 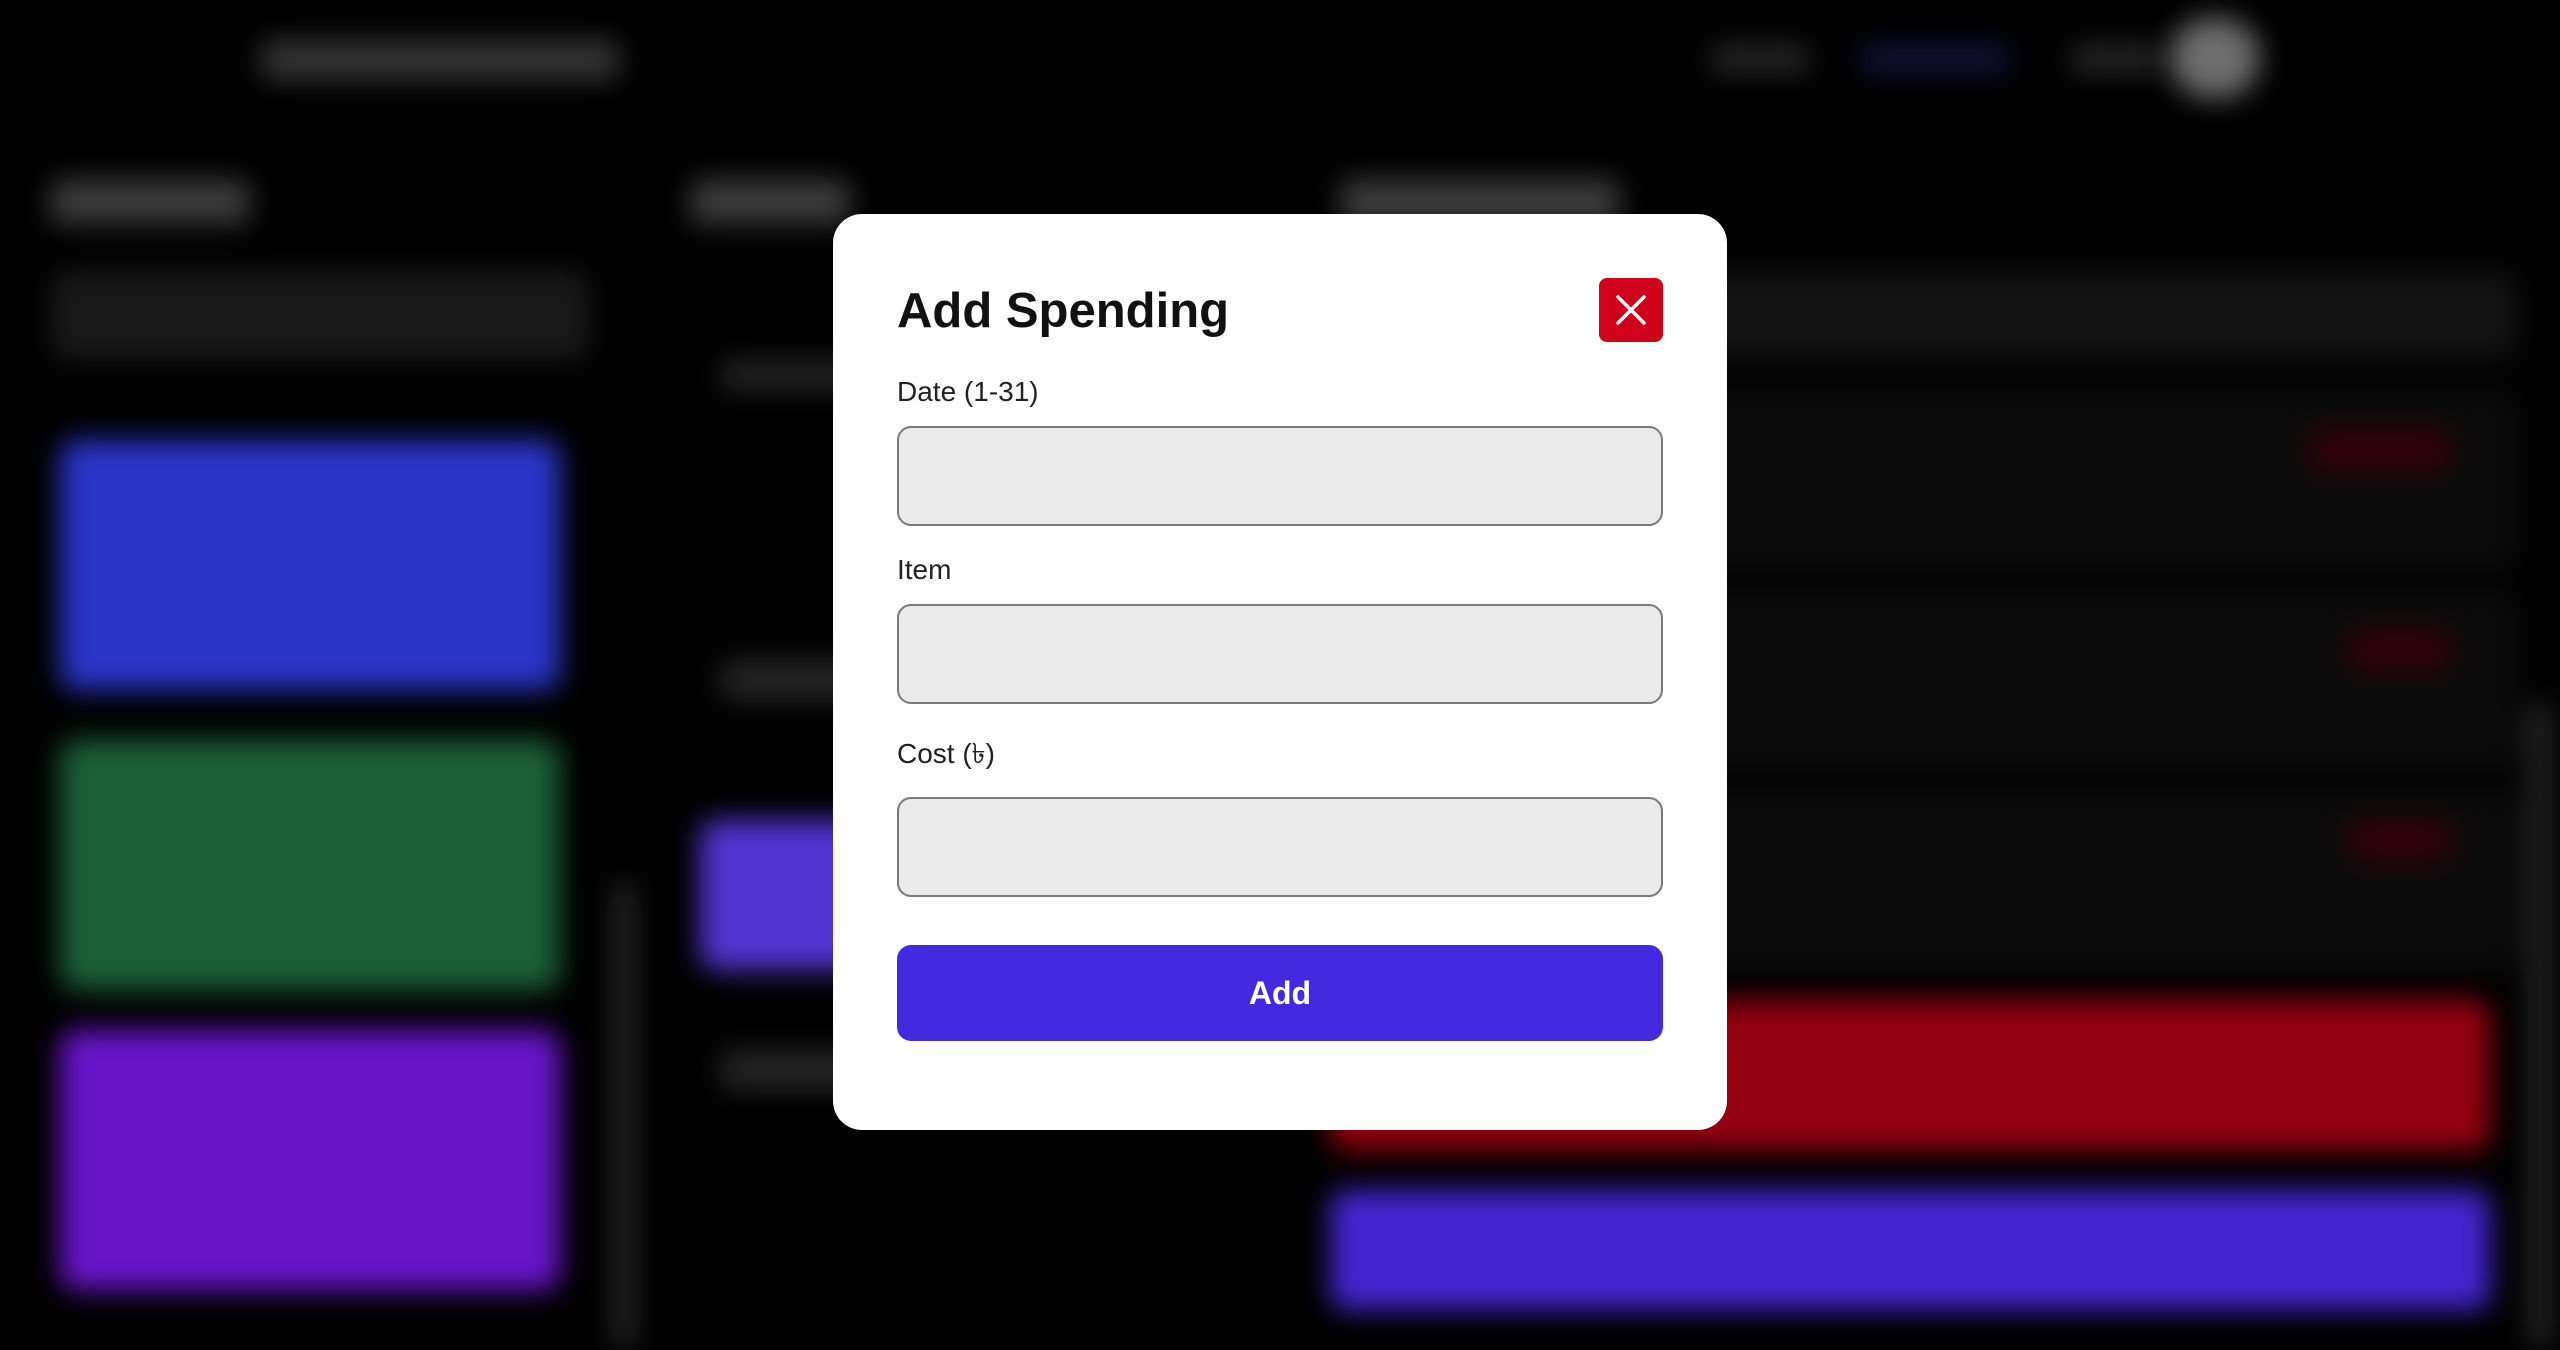 What do you see at coordinates (1280, 654) in the screenshot?
I see `item-input` at bounding box center [1280, 654].